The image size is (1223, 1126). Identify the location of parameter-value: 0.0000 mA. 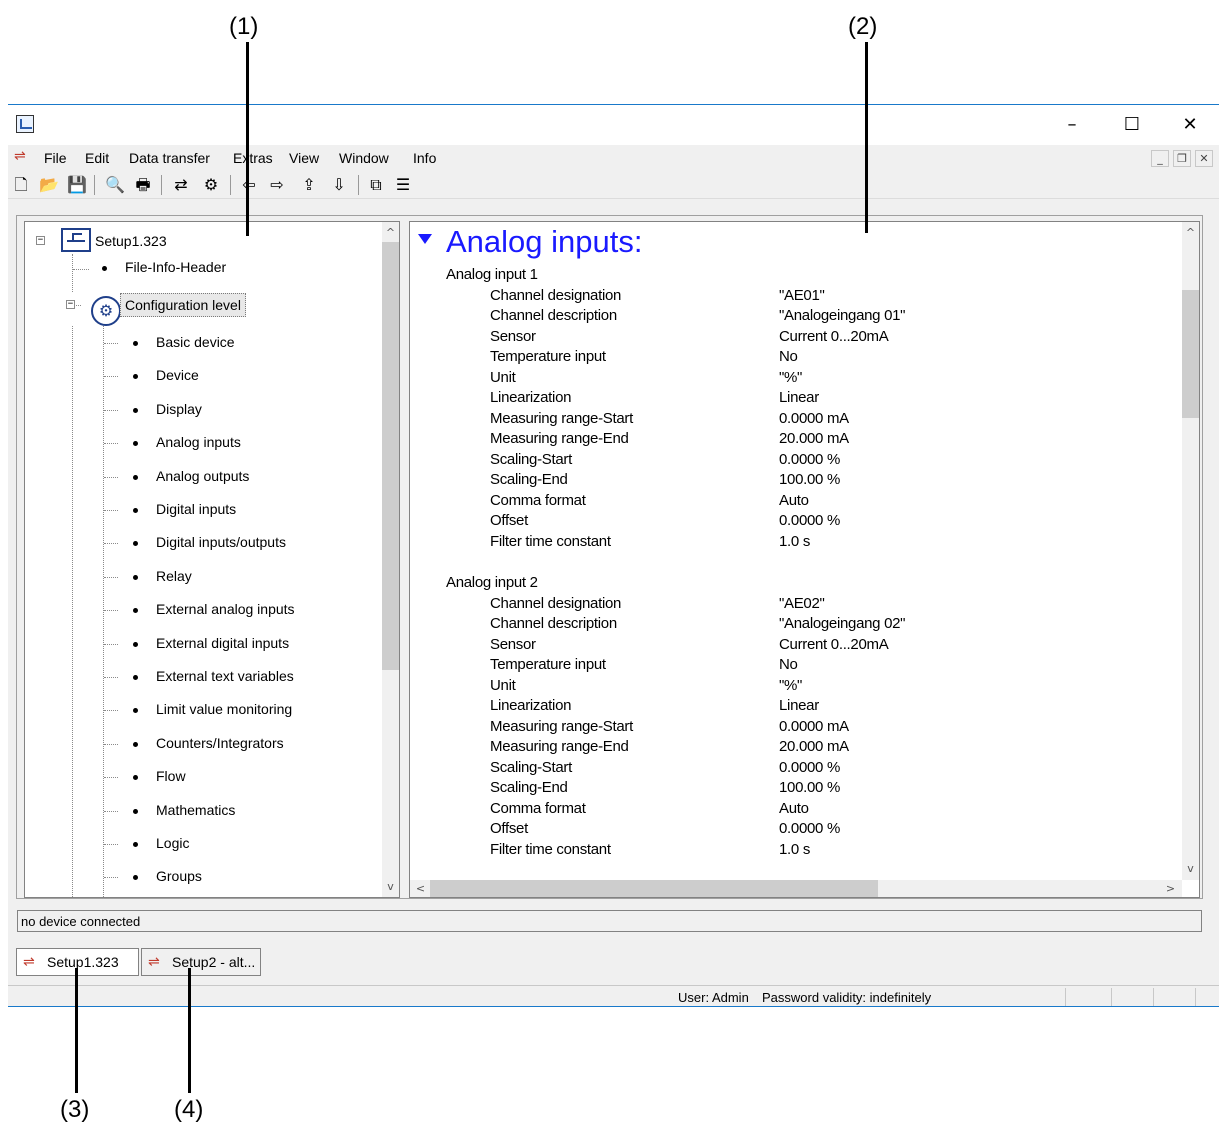
(814, 726).